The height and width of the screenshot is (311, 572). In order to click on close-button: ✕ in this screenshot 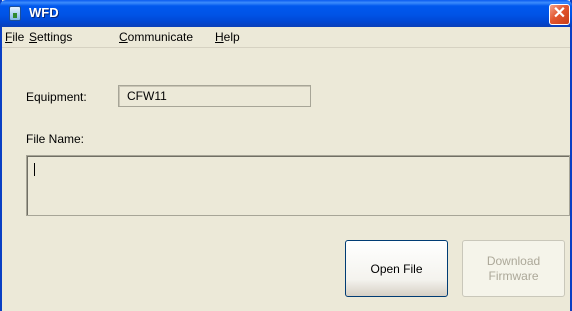, I will do `click(559, 14)`.